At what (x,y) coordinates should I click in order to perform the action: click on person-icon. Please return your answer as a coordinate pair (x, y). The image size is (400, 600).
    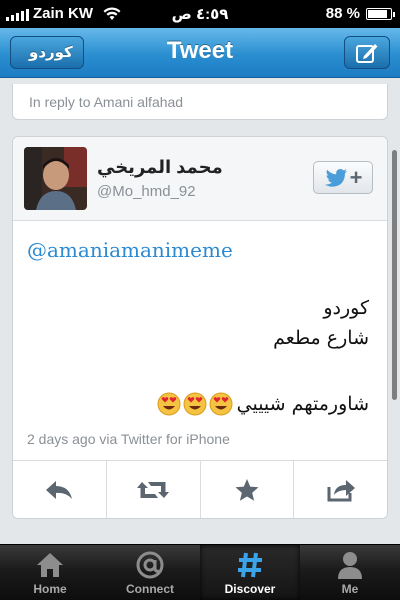
    Looking at the image, I should click on (350, 565).